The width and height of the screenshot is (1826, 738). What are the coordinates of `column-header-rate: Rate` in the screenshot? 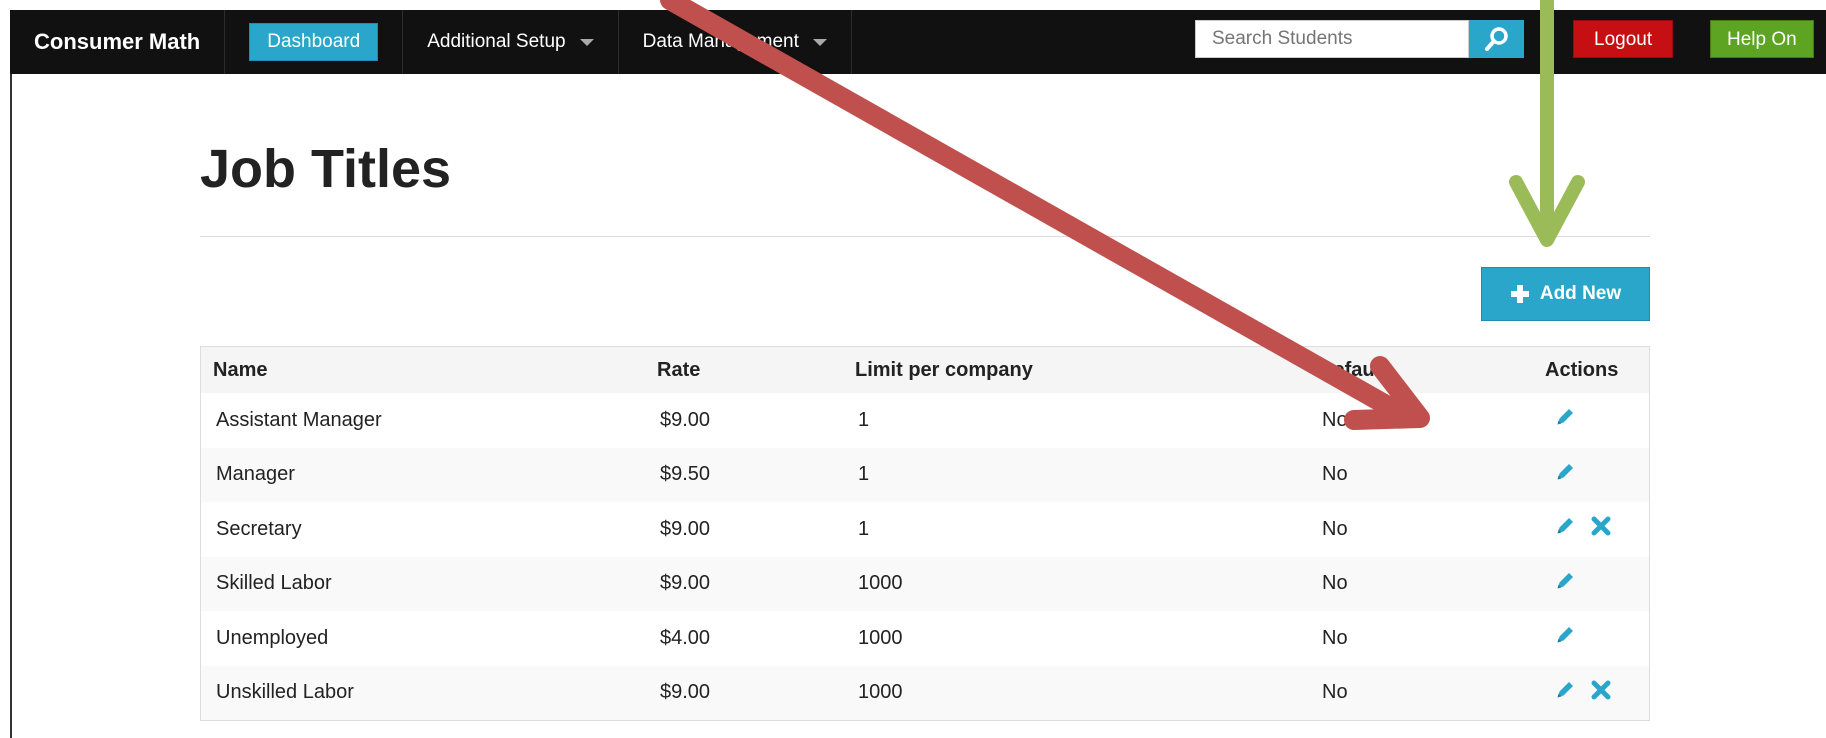 It's located at (744, 370).